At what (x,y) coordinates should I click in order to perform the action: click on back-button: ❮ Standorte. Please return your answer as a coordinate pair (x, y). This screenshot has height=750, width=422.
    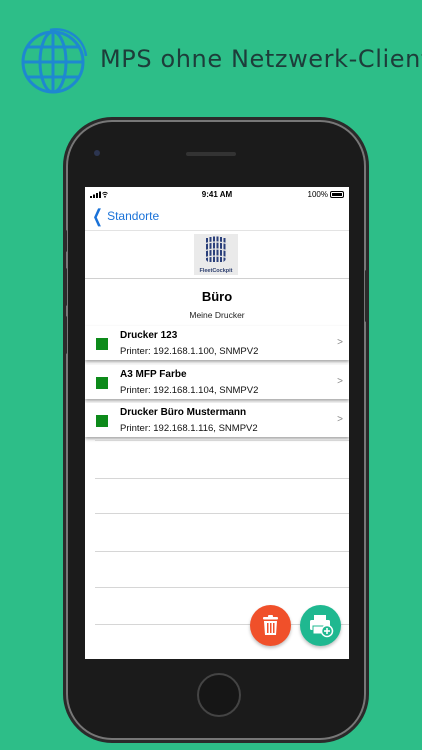
    Looking at the image, I should click on (125, 216).